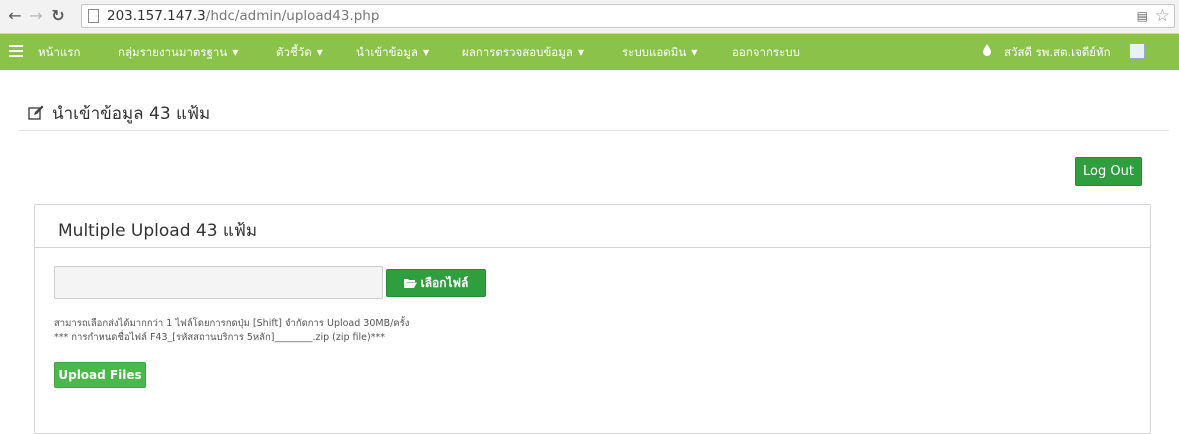 The image size is (1179, 434). I want to click on panel-heading: Multiple Upload 43 แฟ้ม, so click(592, 226).